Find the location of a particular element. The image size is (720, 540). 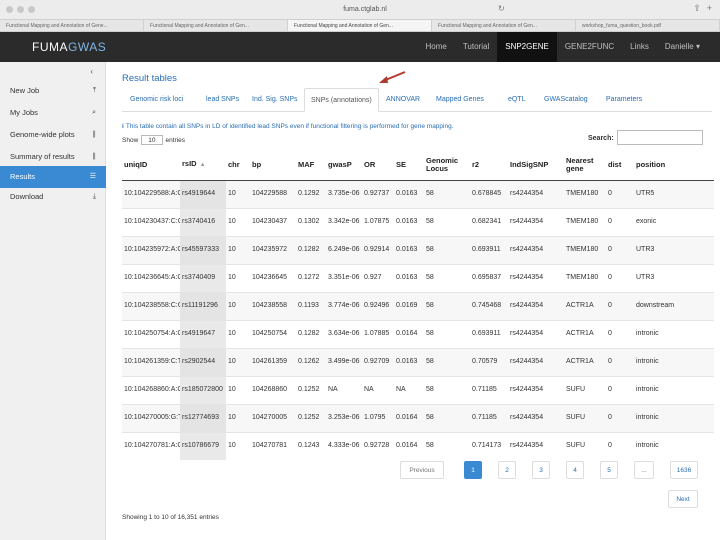

table-cell: 0.92914 is located at coordinates (378, 249).